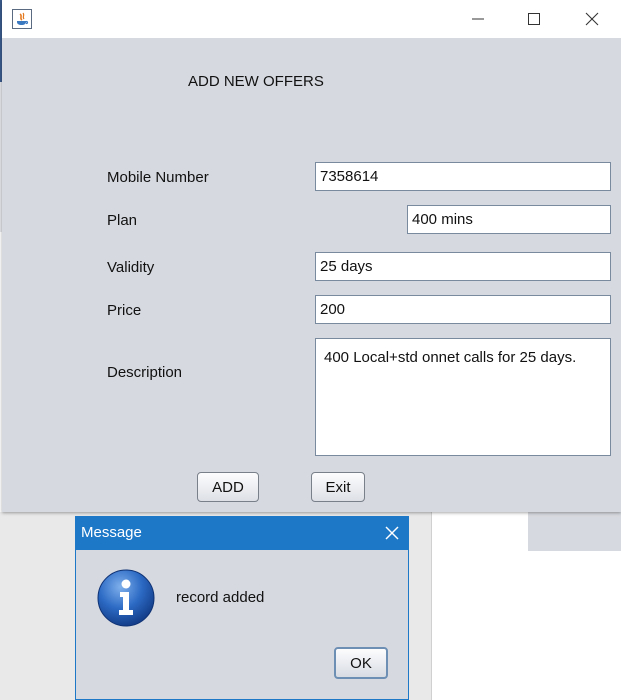  Describe the element at coordinates (158, 177) in the screenshot. I see `mobile-number-label: Mobile Number` at that location.